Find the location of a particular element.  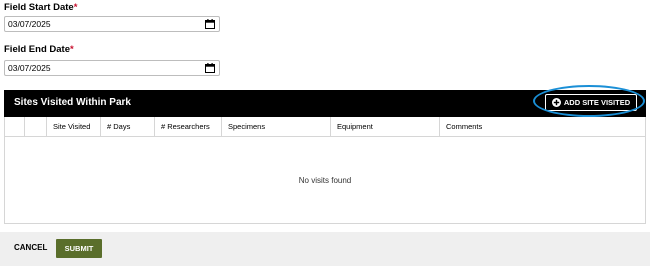

column-header-comments: Comments is located at coordinates (543, 127).